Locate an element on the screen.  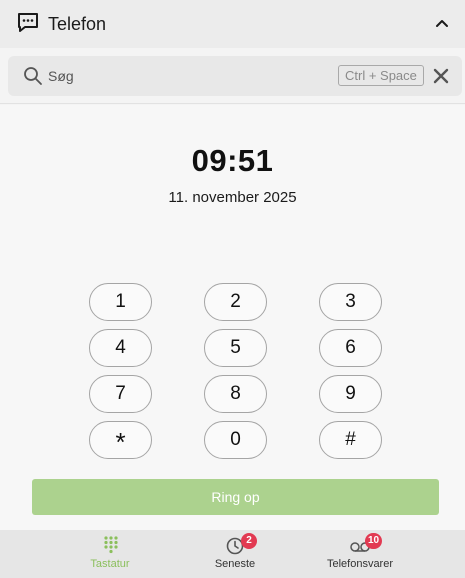
search-icon is located at coordinates (33, 76).